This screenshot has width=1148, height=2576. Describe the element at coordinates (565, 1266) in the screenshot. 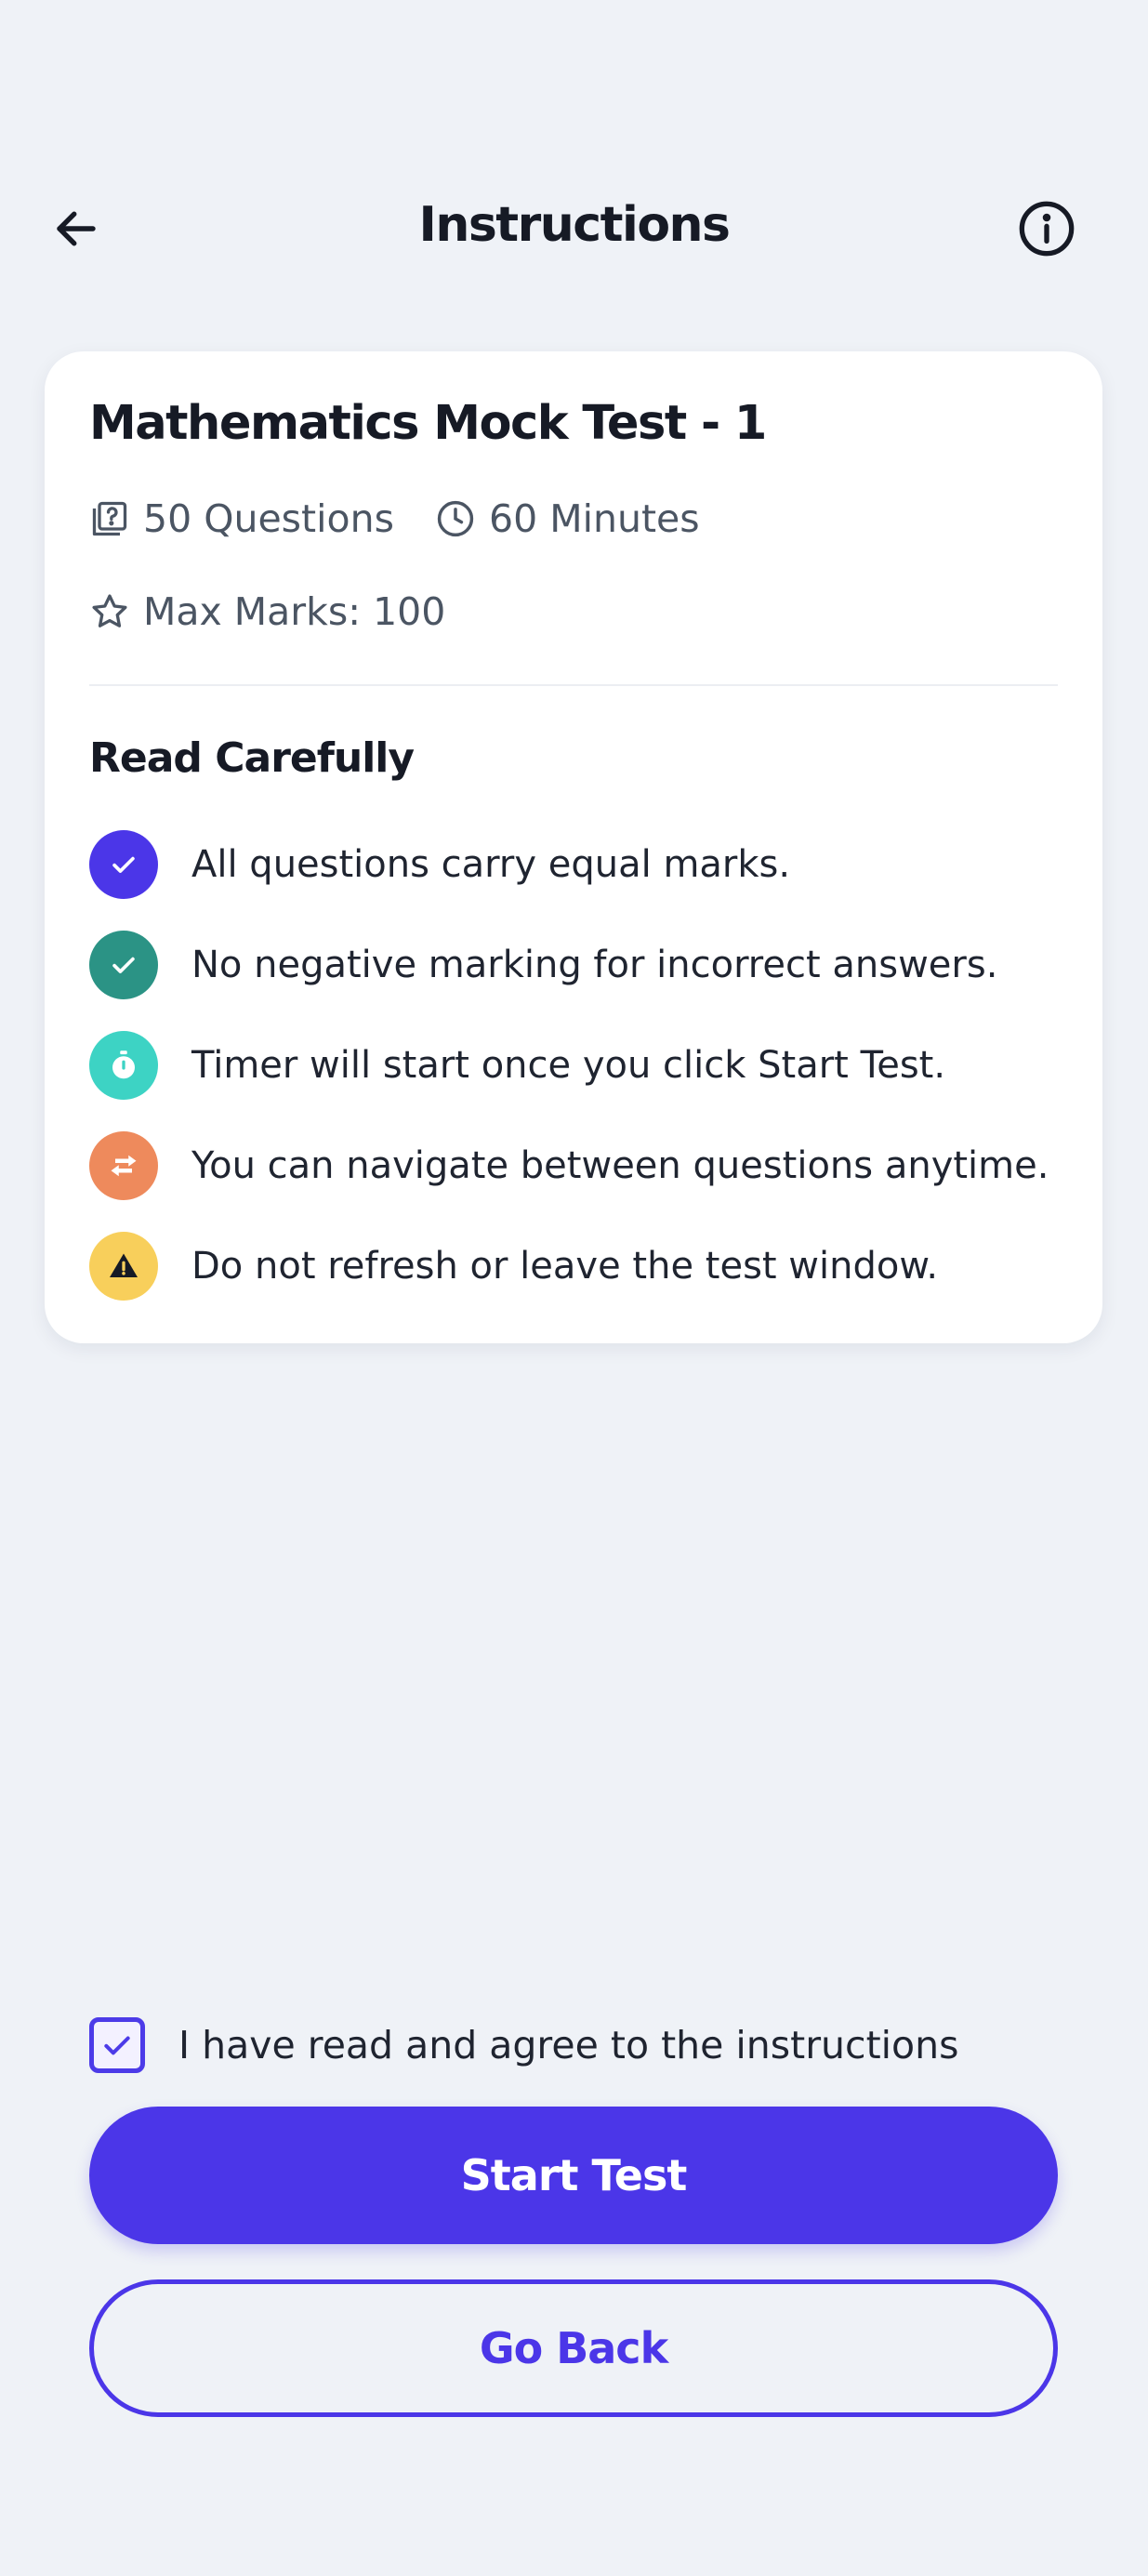

I see `instruction-text: Do not refresh or leave the test window.` at that location.